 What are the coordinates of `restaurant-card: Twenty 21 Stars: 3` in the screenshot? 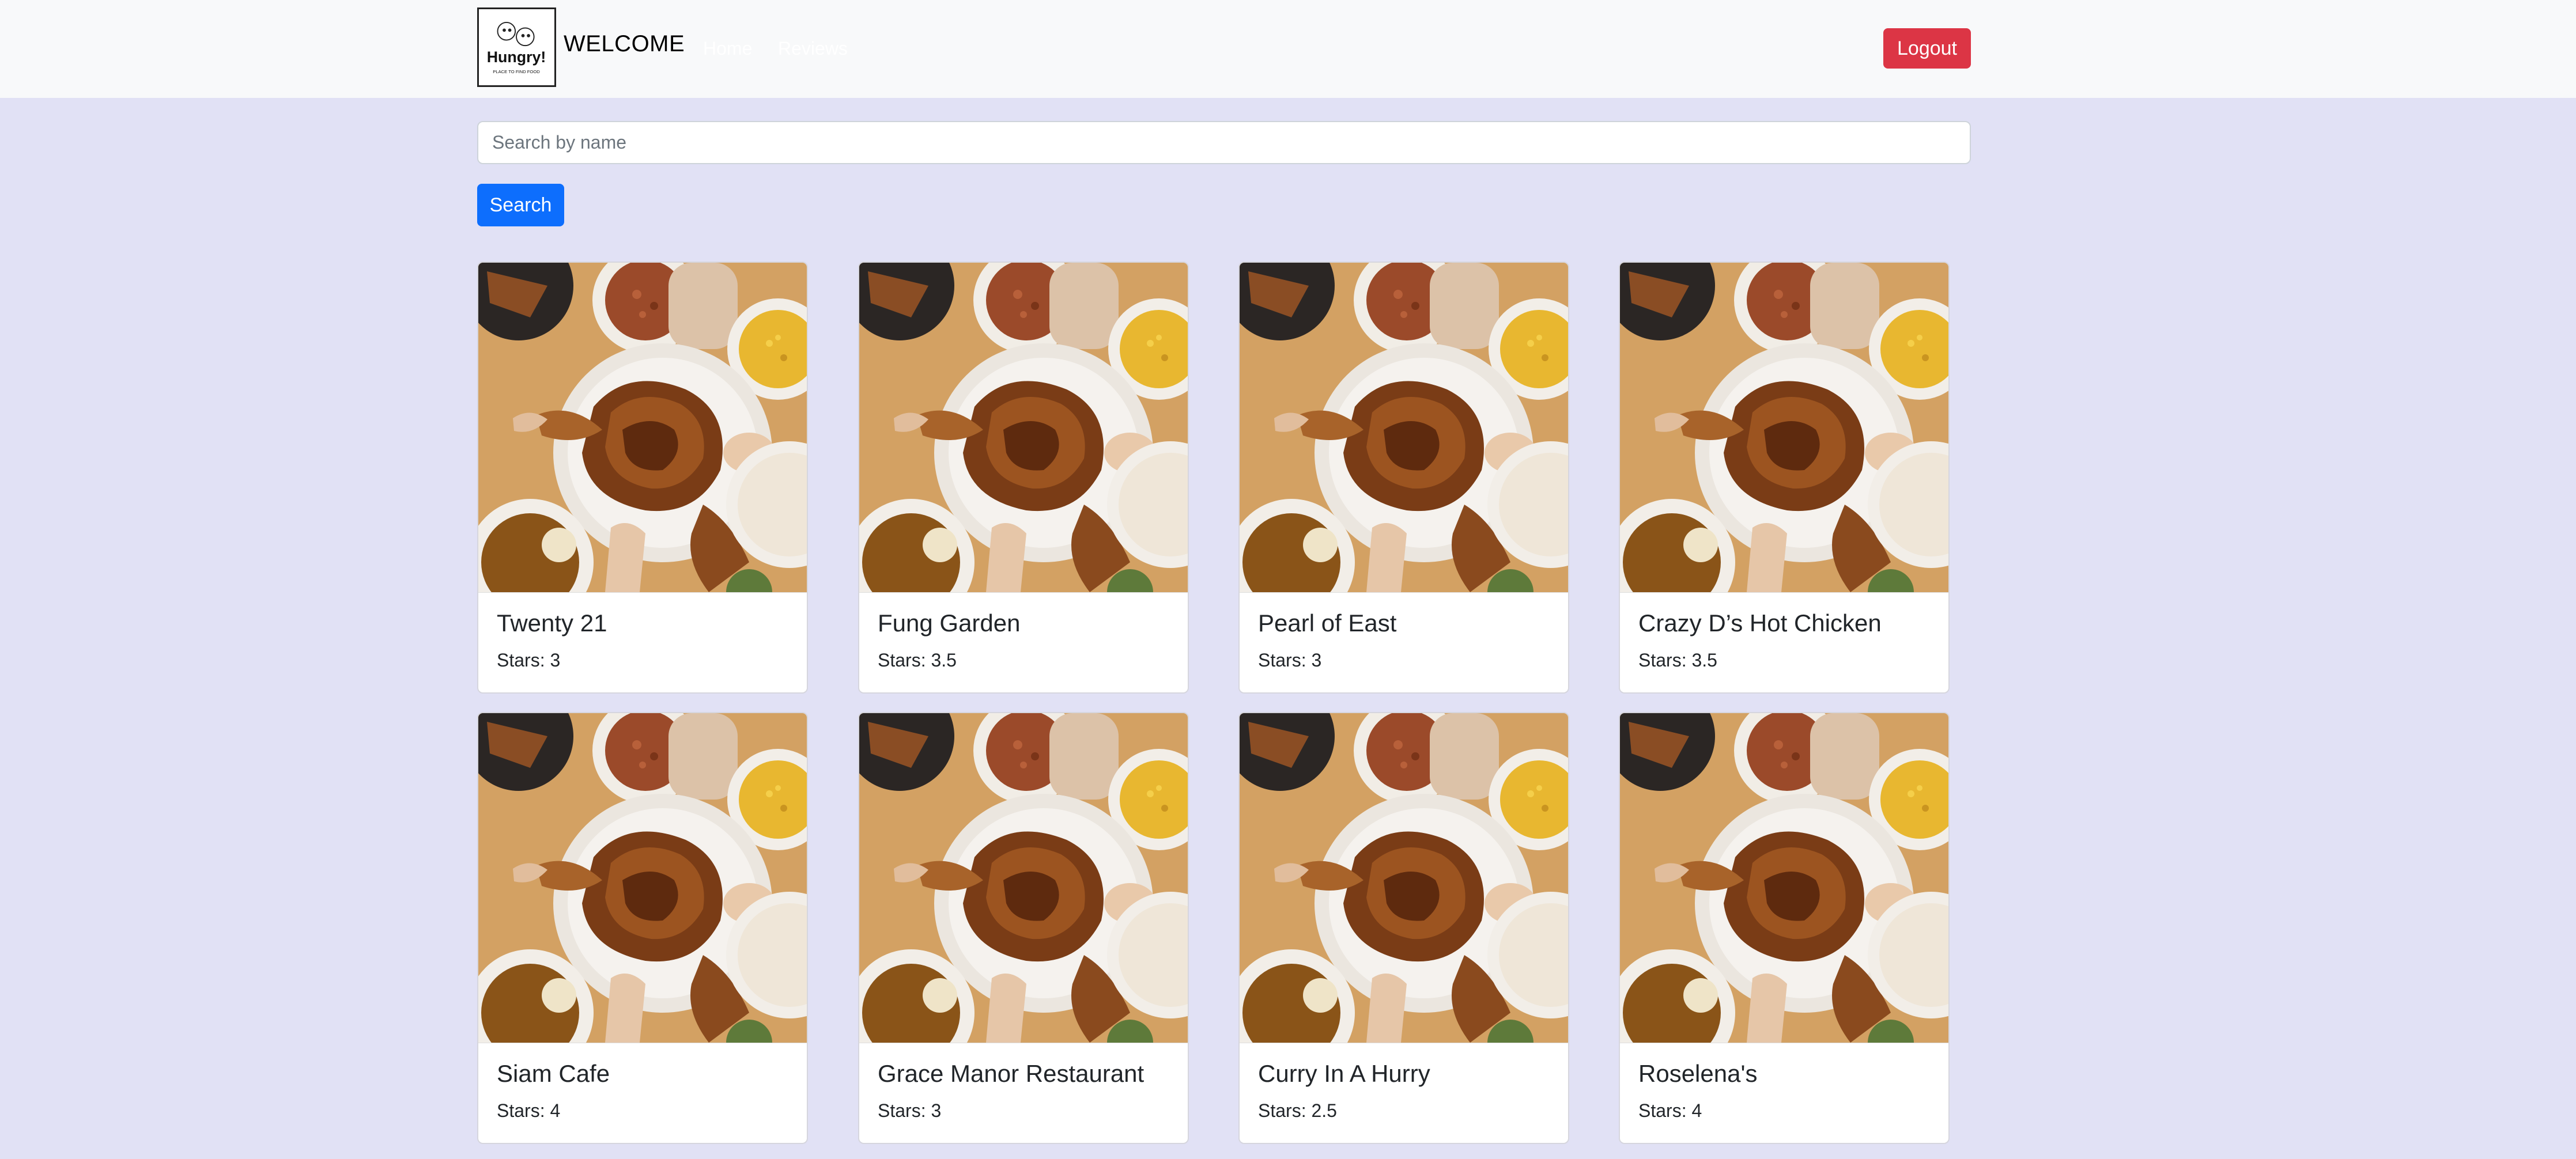 It's located at (642, 478).